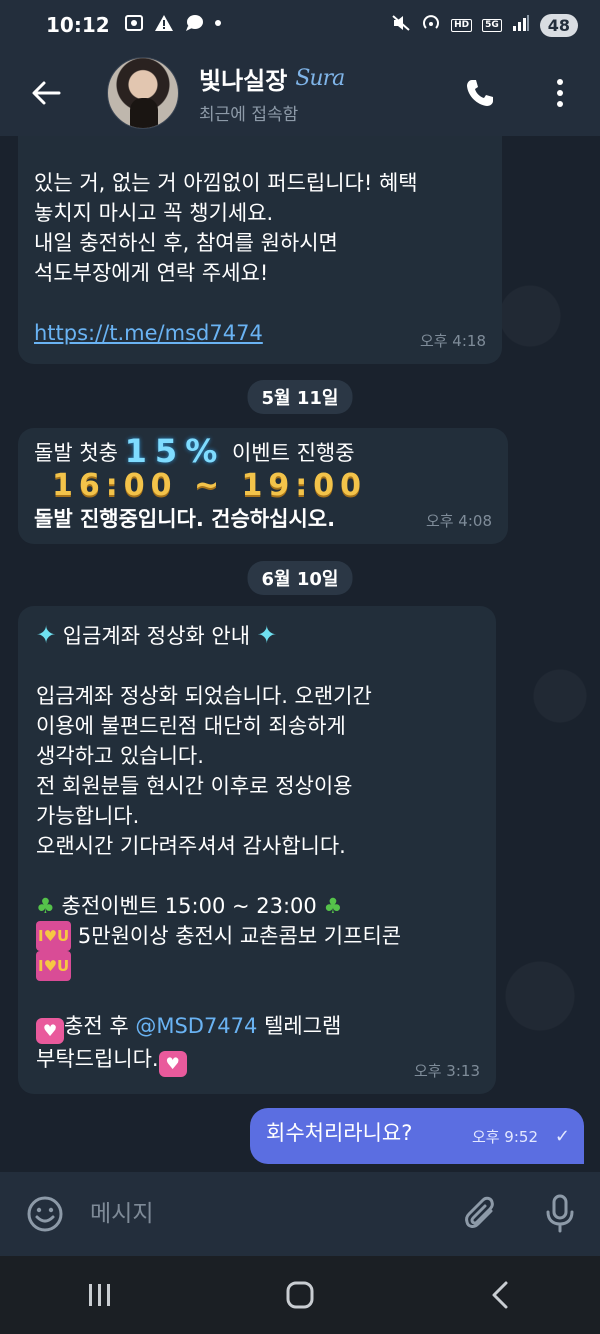 The image size is (600, 1334). I want to click on call-button, so click(480, 93).